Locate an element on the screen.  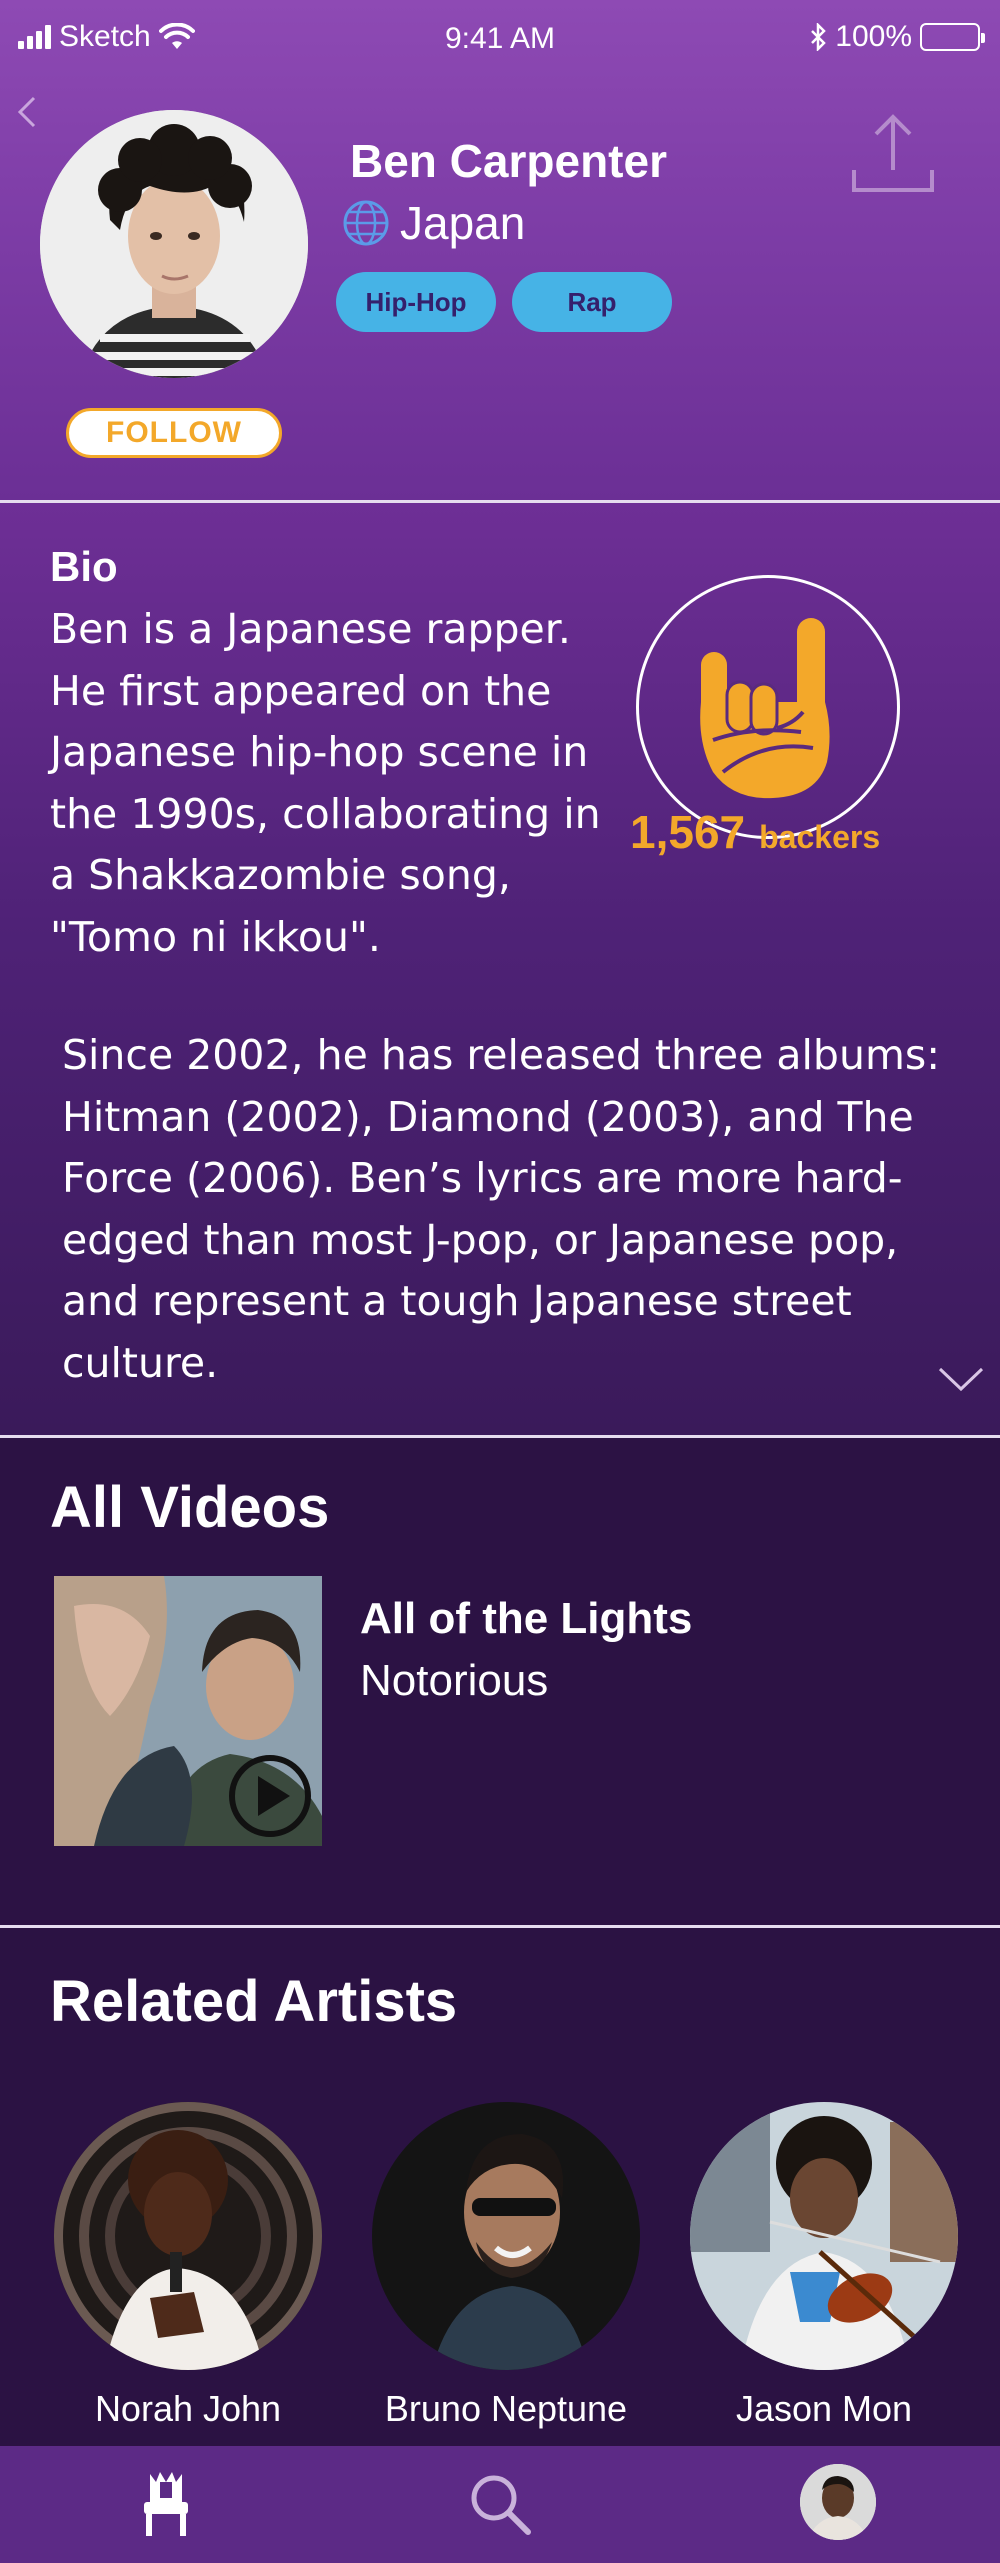
battery-percent: 100% is located at coordinates (873, 36).